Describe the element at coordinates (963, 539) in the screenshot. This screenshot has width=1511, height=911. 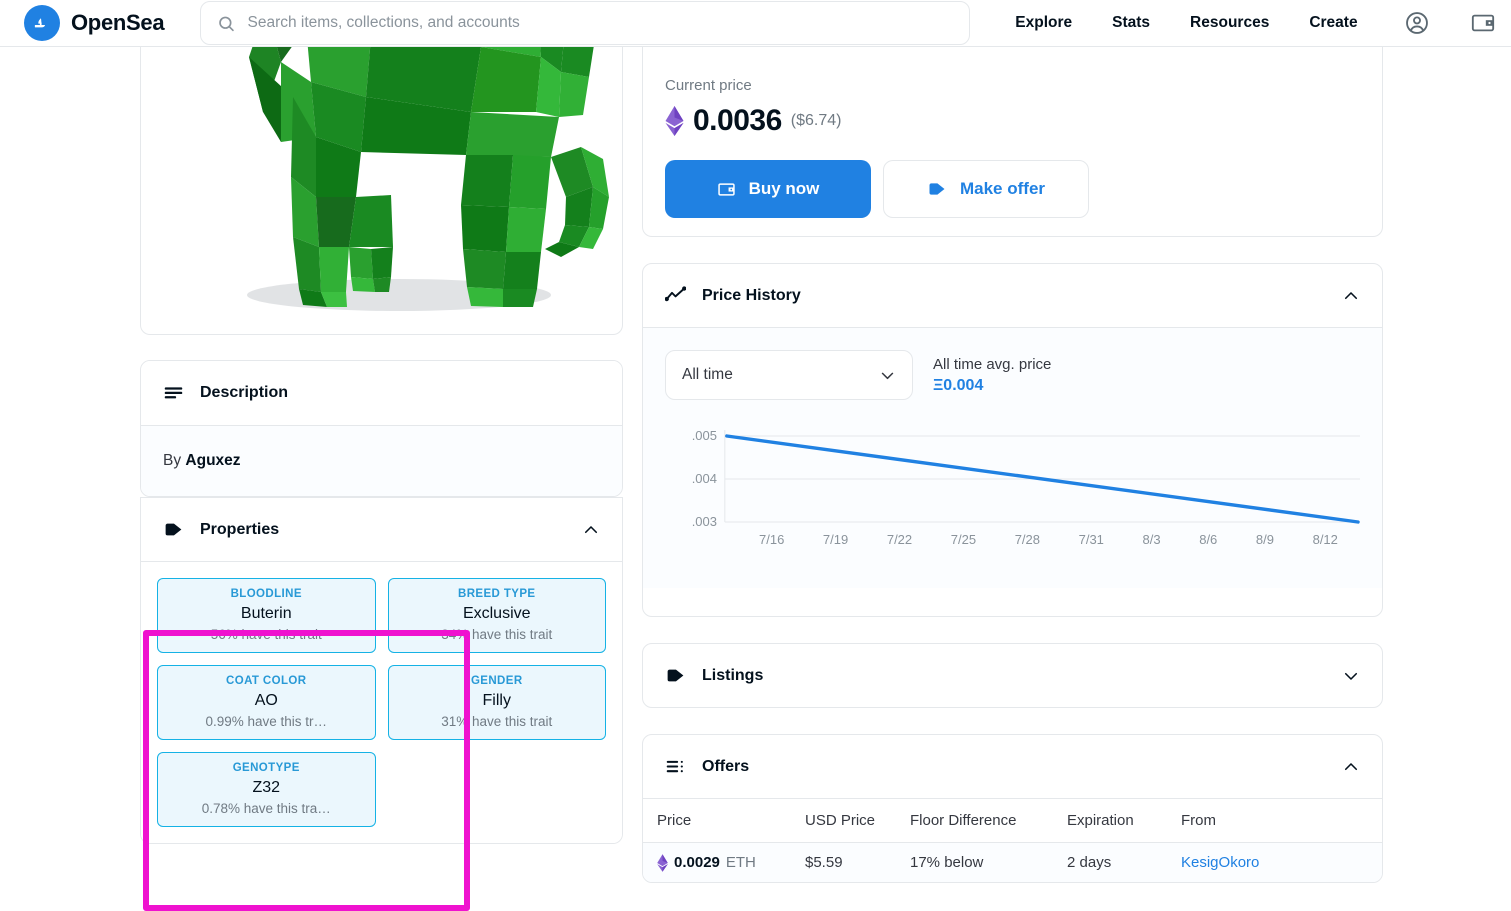
I see `x-tick-label: 7/25` at that location.